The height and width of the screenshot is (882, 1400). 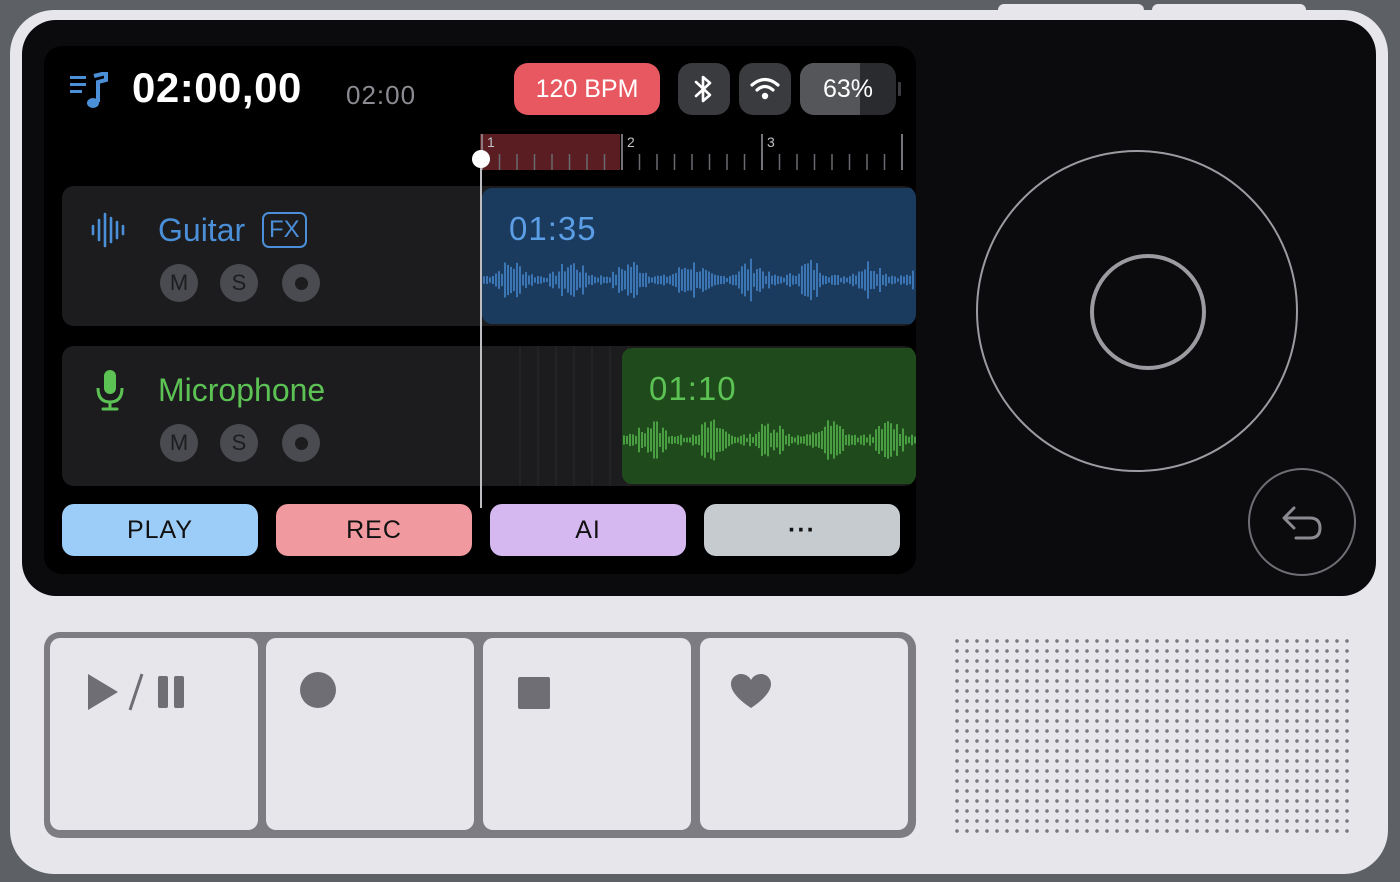 What do you see at coordinates (110, 392) in the screenshot?
I see `microphone-icon` at bounding box center [110, 392].